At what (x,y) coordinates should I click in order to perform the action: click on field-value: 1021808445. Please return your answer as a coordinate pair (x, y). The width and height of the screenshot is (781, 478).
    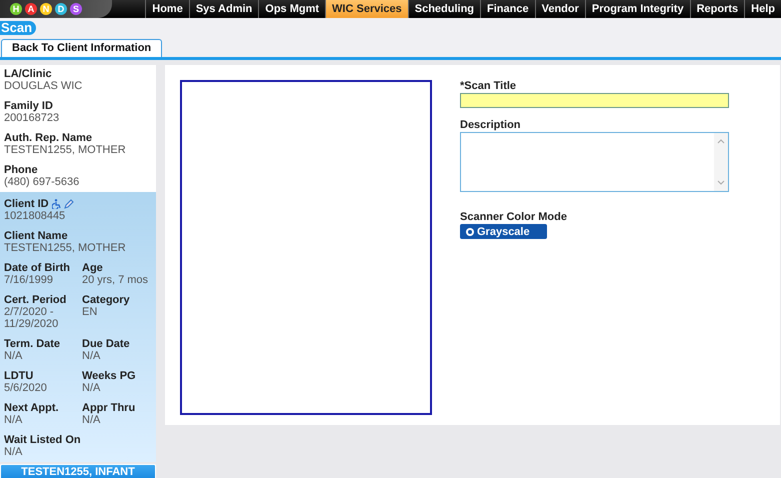
    Looking at the image, I should click on (35, 216).